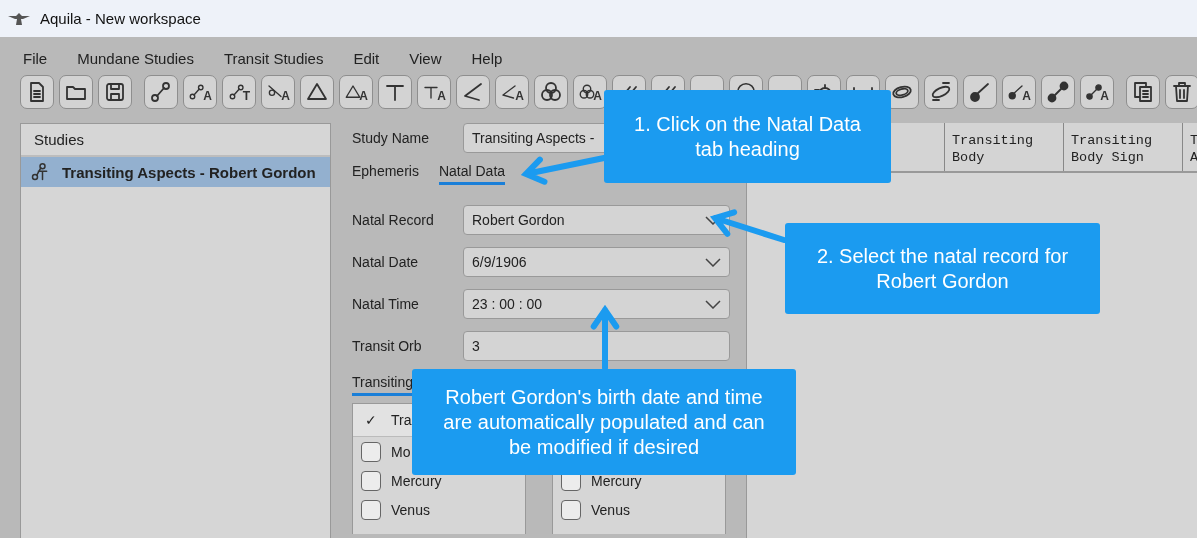 This screenshot has height=538, width=1197. What do you see at coordinates (386, 262) in the screenshot?
I see `field-label: Natal Date` at bounding box center [386, 262].